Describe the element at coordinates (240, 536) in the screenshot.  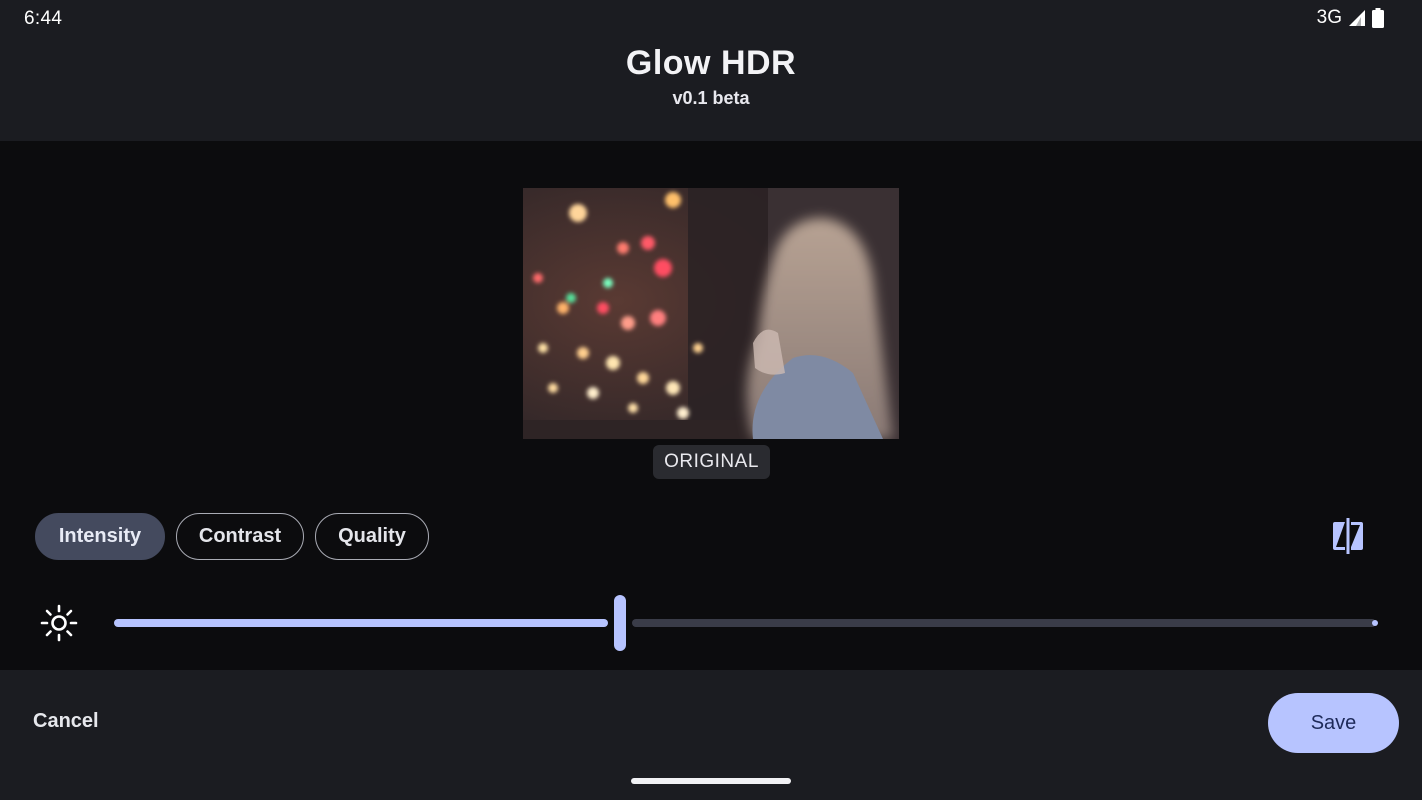
I see `chip-contrast: Contrast` at that location.